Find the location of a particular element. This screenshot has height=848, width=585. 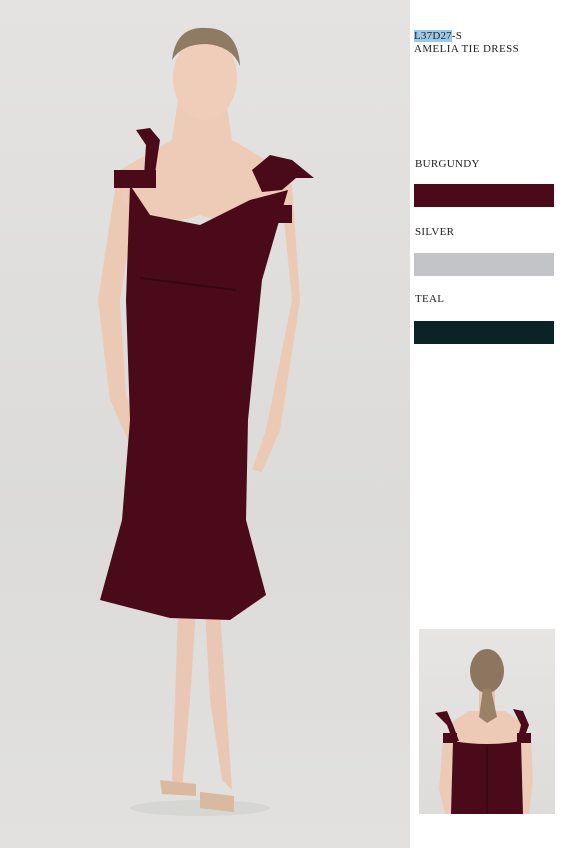

sku-highlight: L37D27 is located at coordinates (433, 36).